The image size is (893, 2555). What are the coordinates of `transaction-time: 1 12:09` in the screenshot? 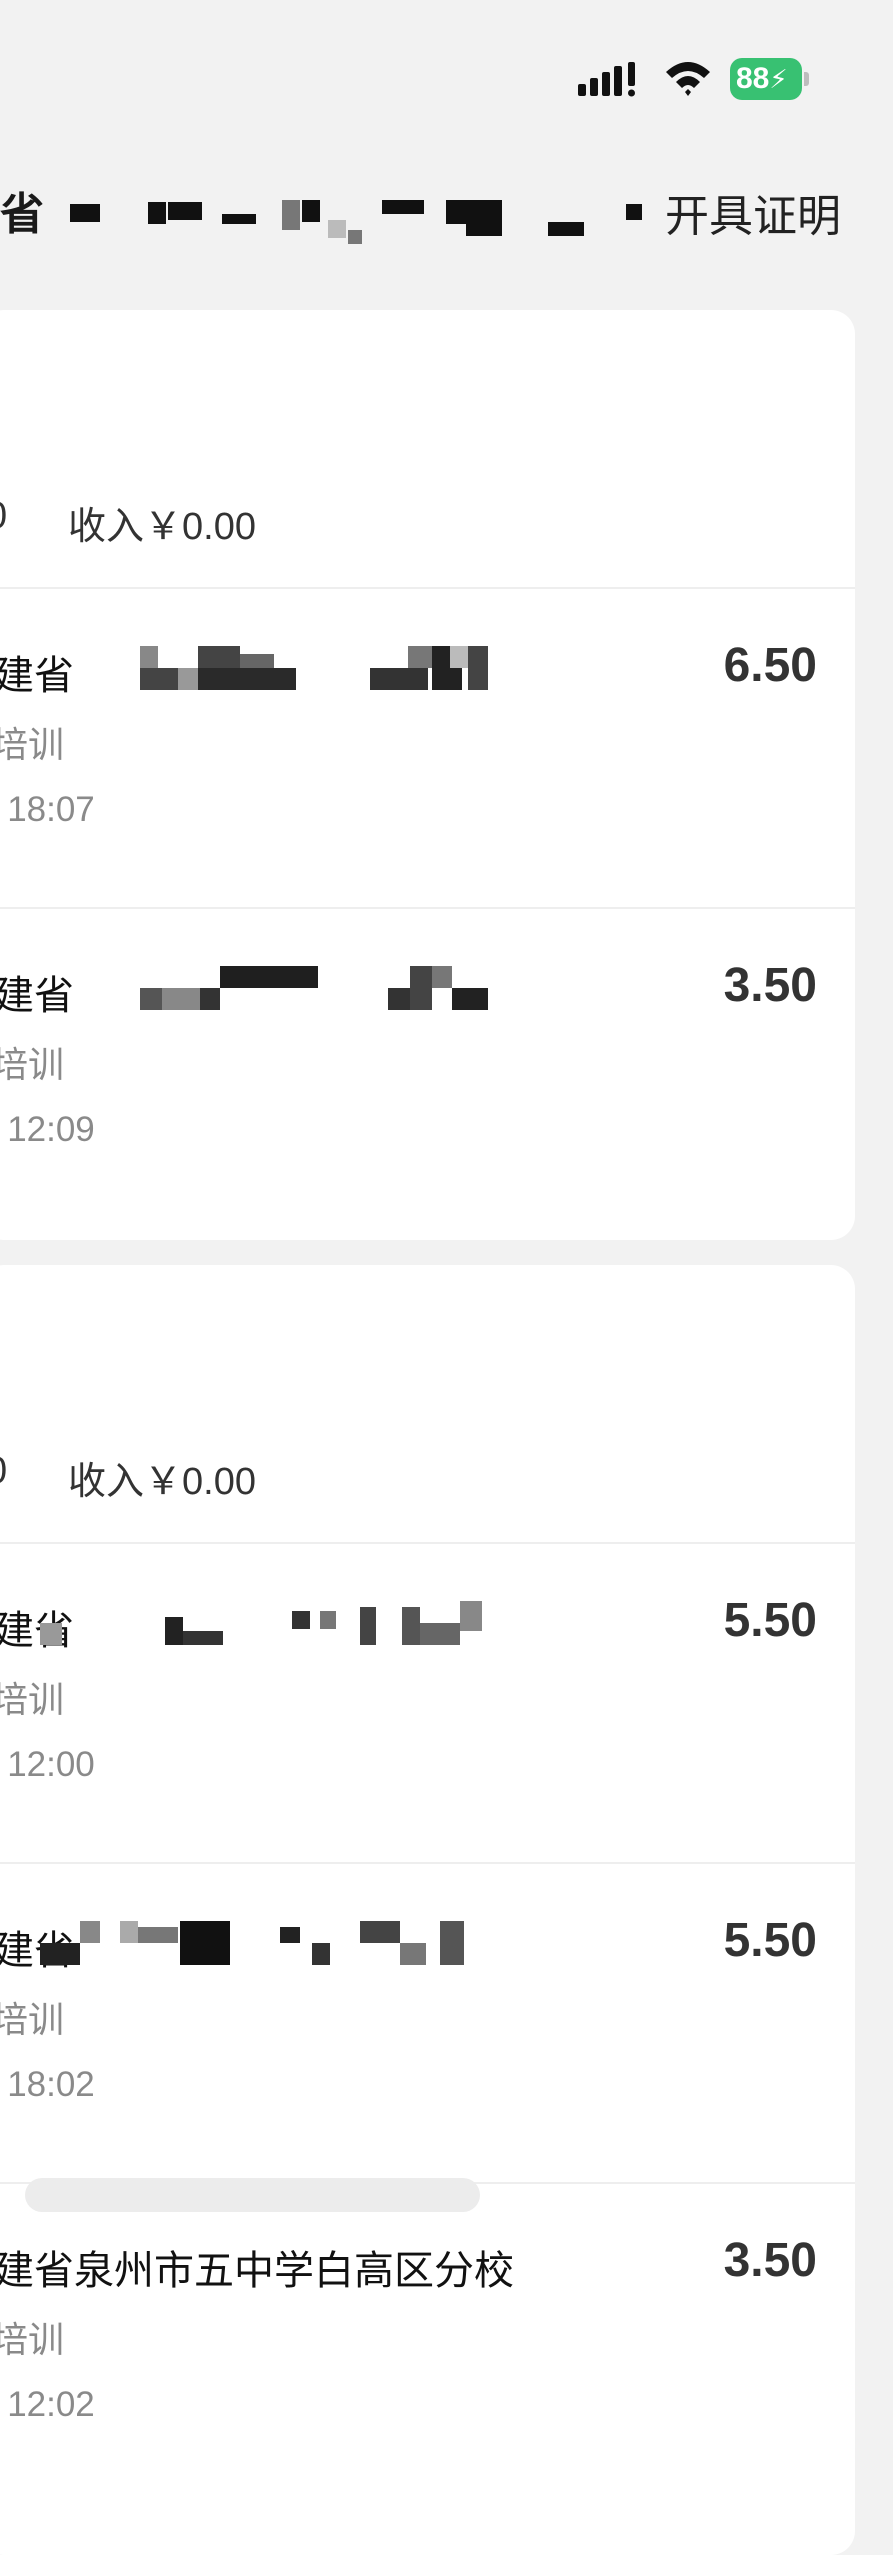 It's located at (47, 1129).